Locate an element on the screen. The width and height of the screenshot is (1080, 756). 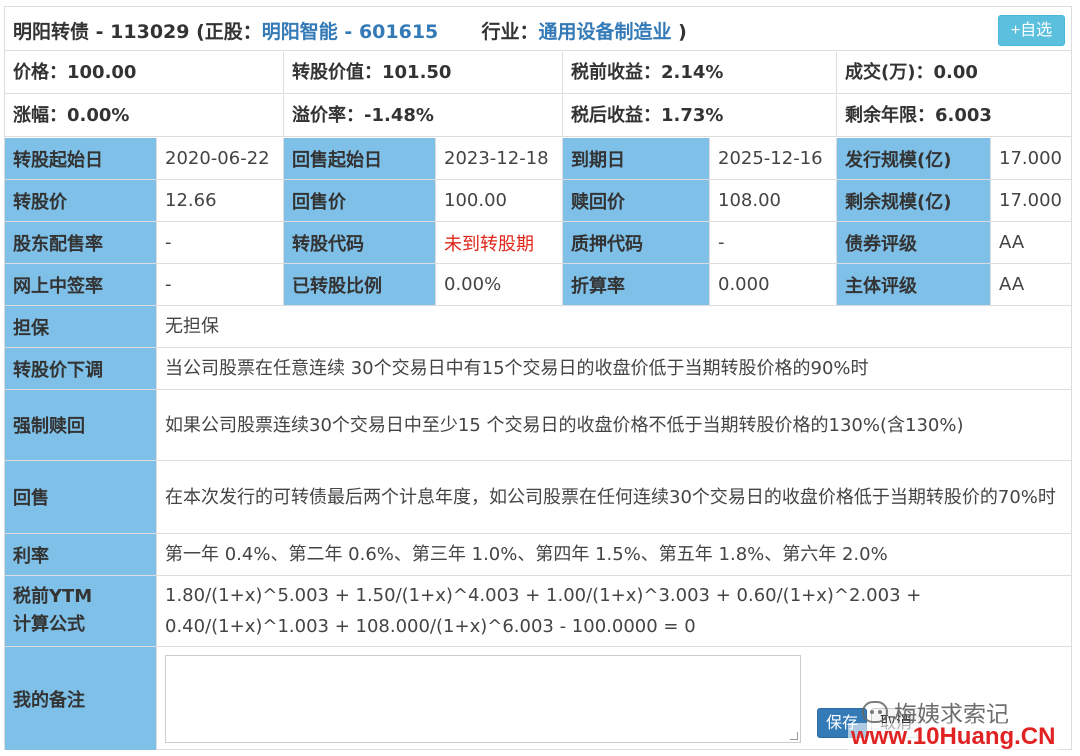
aftertax-yield-stat: 税后收益：1.73% is located at coordinates (700, 116).